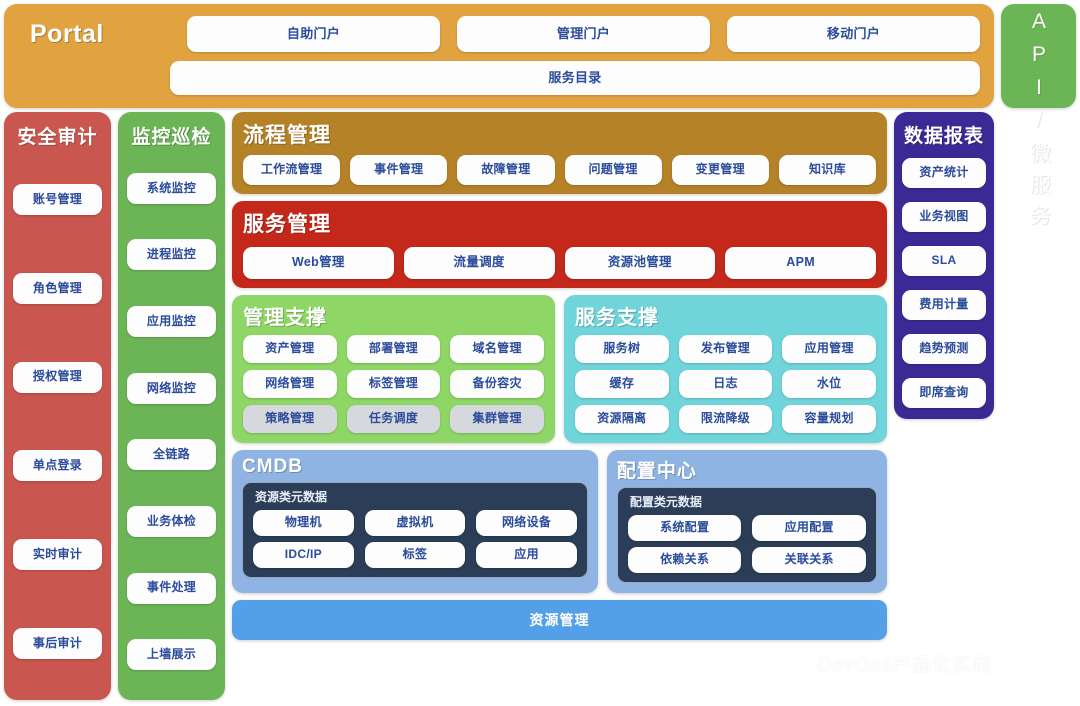 Image resolution: width=1080 pixels, height=706 pixels. What do you see at coordinates (506, 170) in the screenshot?
I see `process-item: 故障管理` at bounding box center [506, 170].